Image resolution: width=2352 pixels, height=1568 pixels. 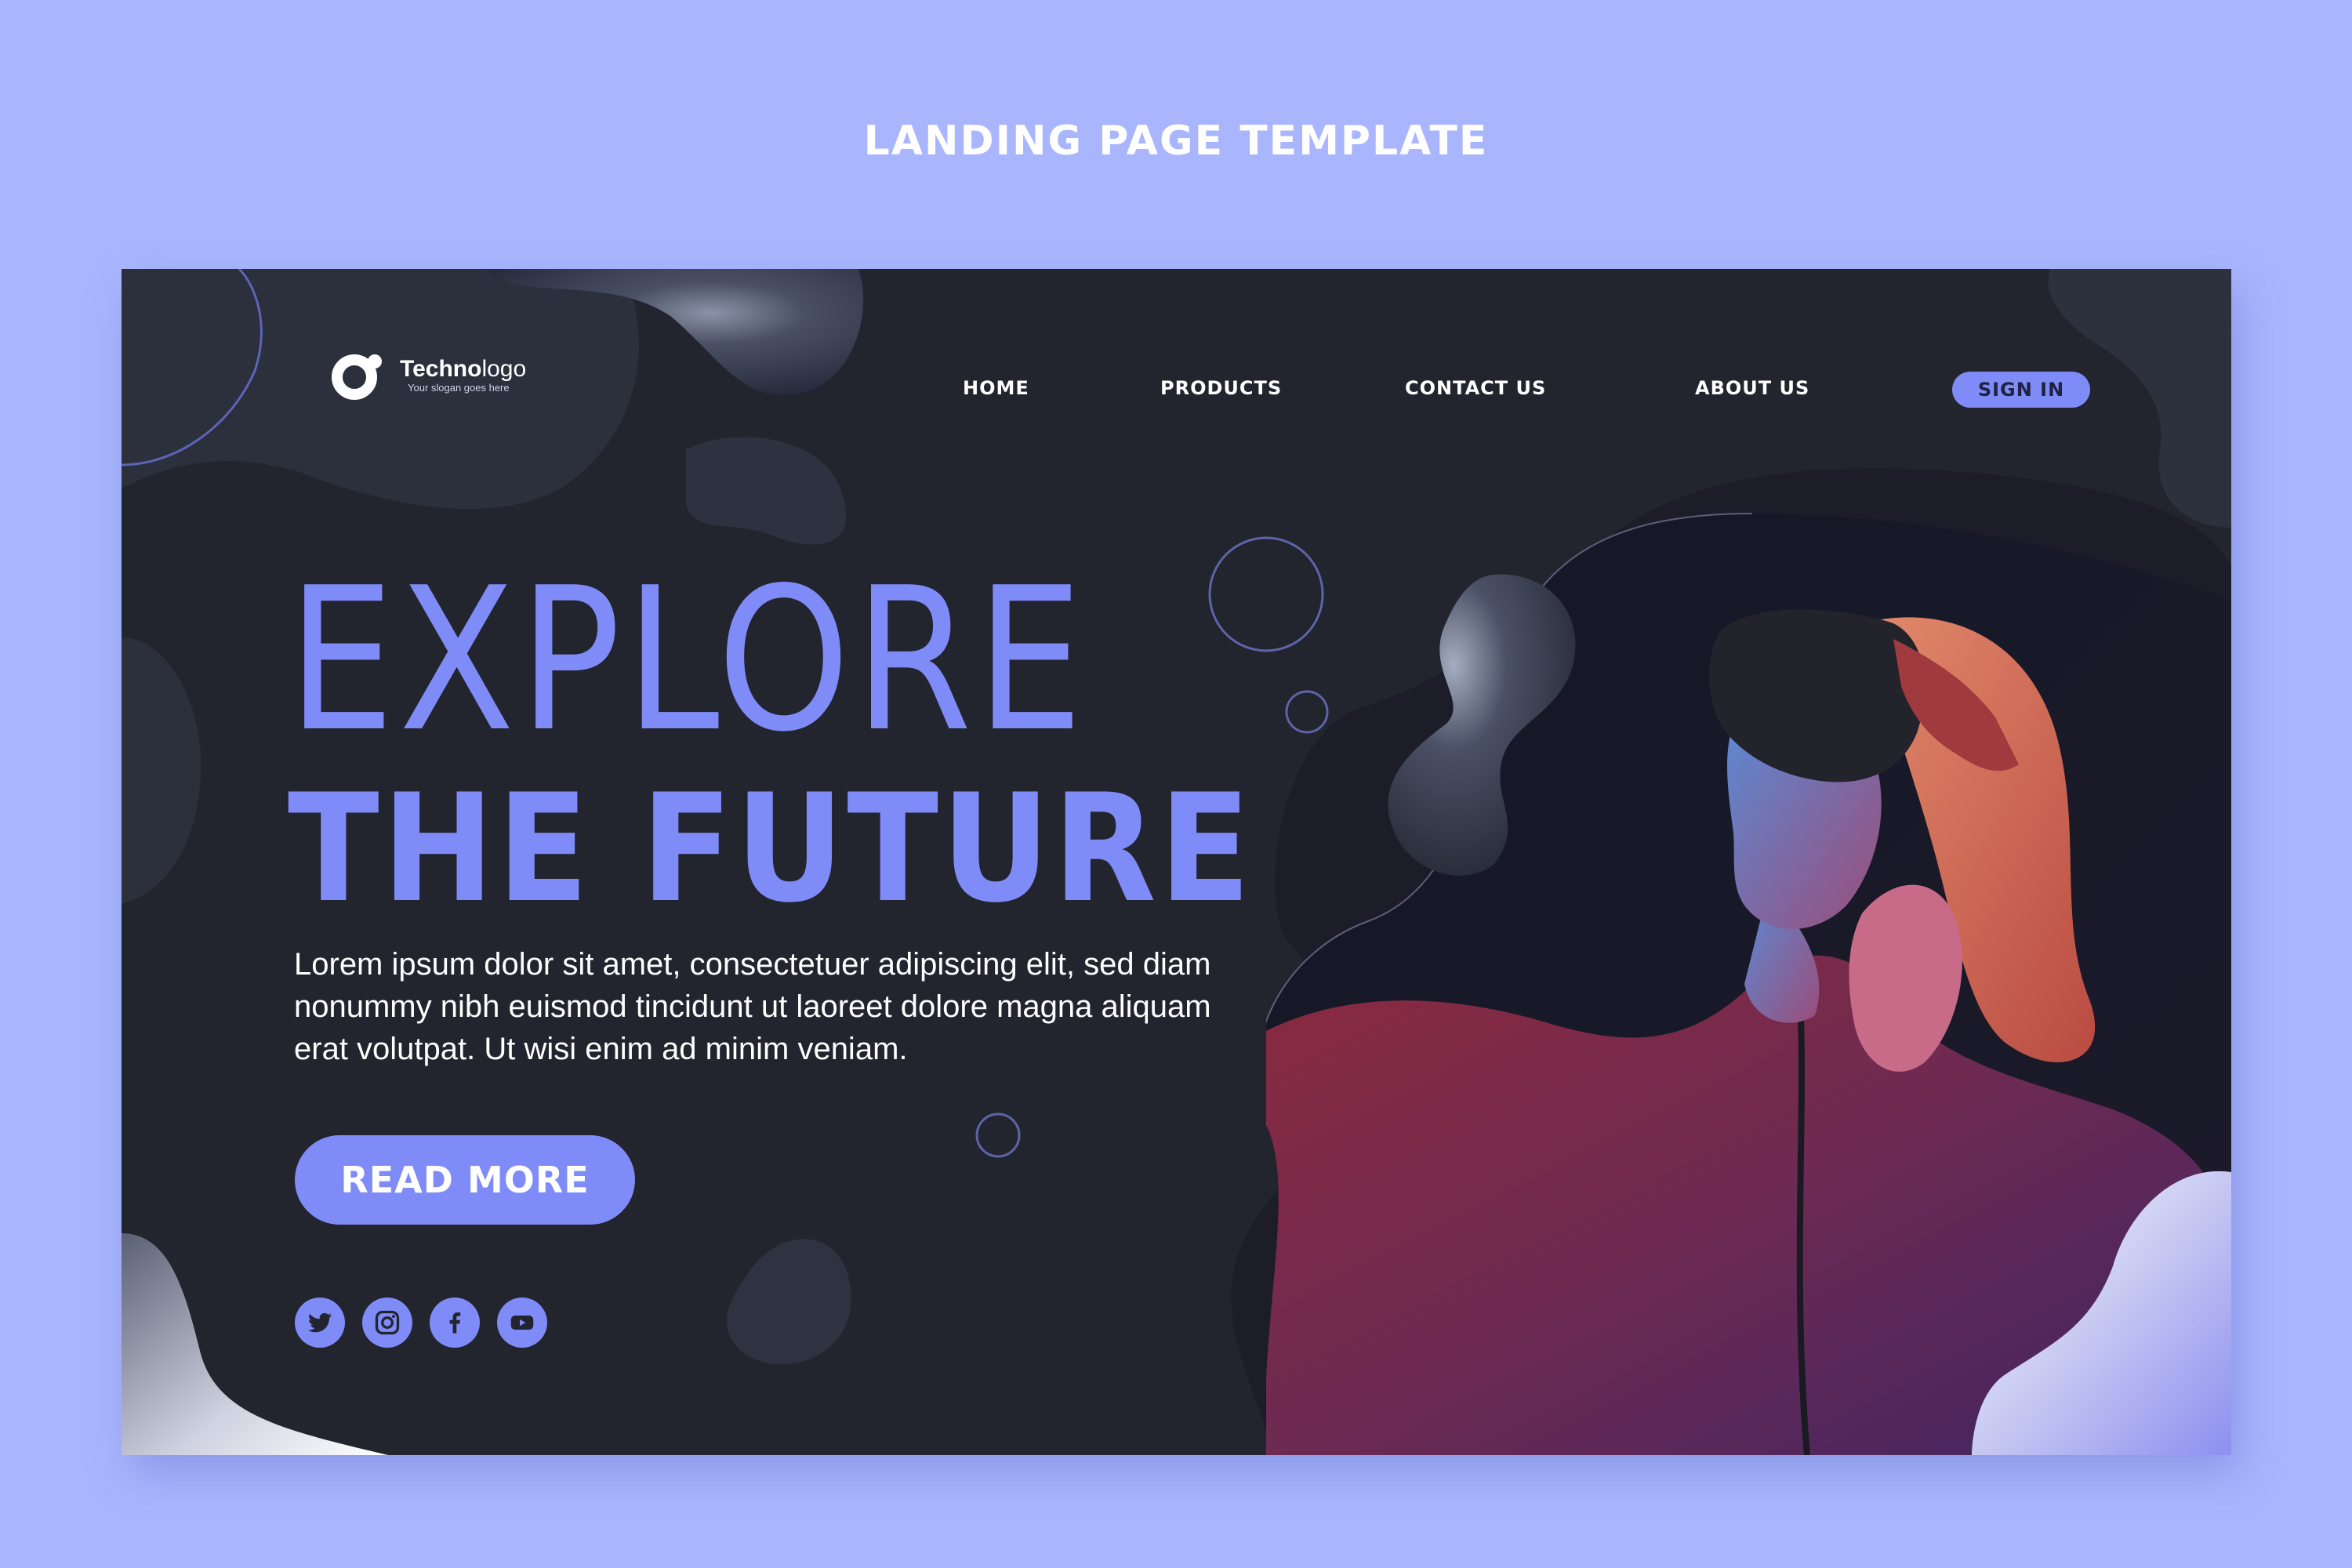 What do you see at coordinates (465, 1180) in the screenshot?
I see `read-more-button: READ MORE` at bounding box center [465, 1180].